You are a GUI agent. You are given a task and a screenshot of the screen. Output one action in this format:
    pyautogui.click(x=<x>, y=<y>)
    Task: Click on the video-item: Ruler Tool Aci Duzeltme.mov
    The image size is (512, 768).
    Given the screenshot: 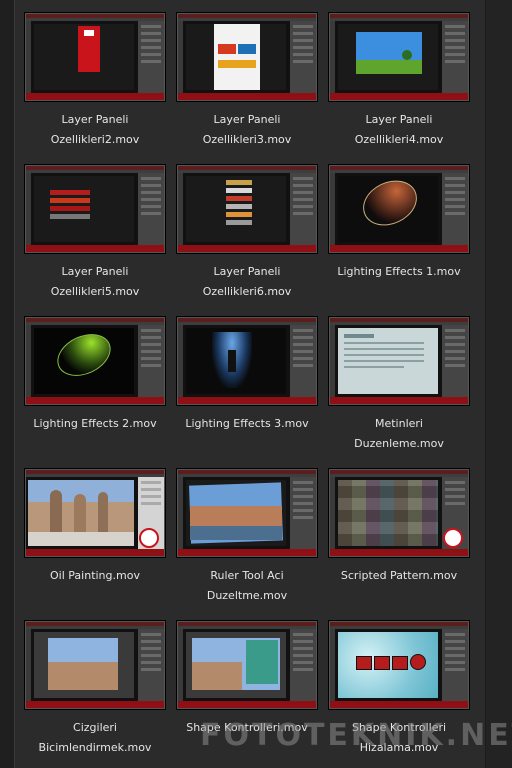 What is the action you would take?
    pyautogui.click(x=247, y=537)
    